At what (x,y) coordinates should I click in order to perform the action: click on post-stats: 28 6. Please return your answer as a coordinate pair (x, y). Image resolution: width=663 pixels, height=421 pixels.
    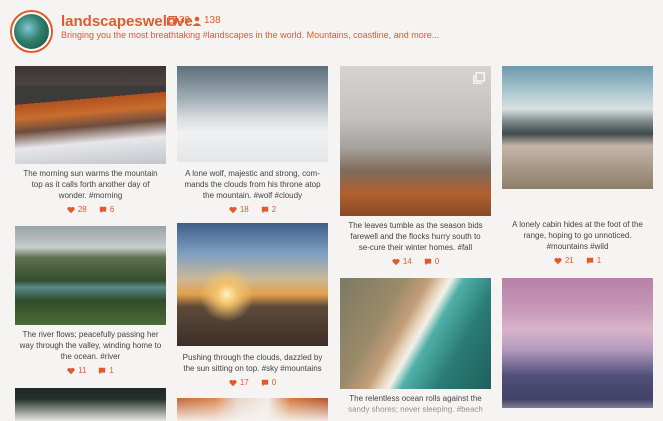
    Looking at the image, I should click on (90, 209).